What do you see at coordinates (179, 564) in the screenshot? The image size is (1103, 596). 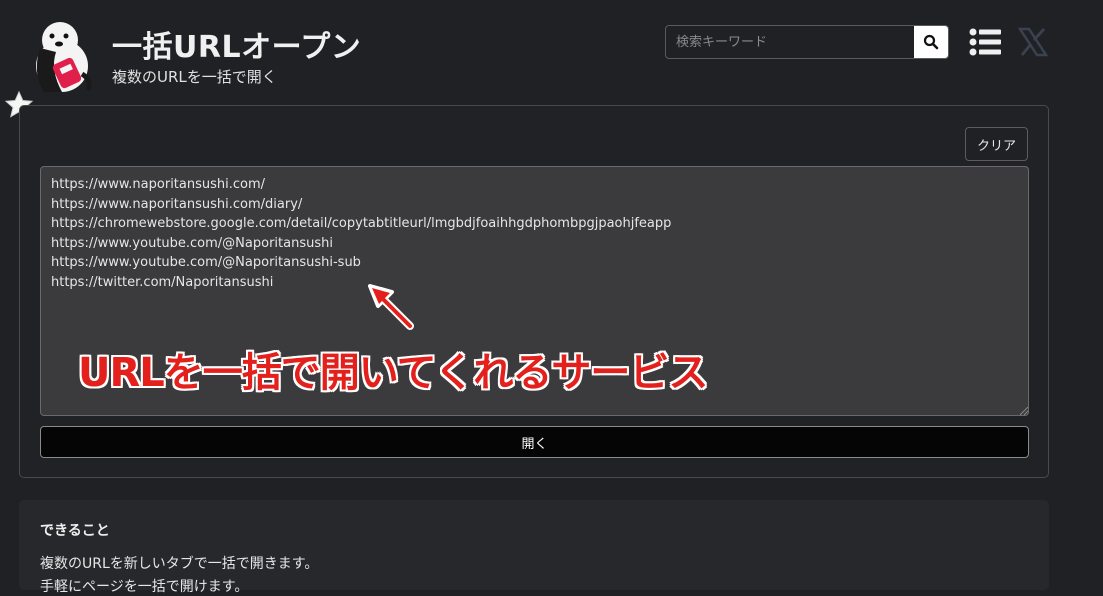 I see `info-text: 複数のURLを新しいタブで一括で開きます。` at bounding box center [179, 564].